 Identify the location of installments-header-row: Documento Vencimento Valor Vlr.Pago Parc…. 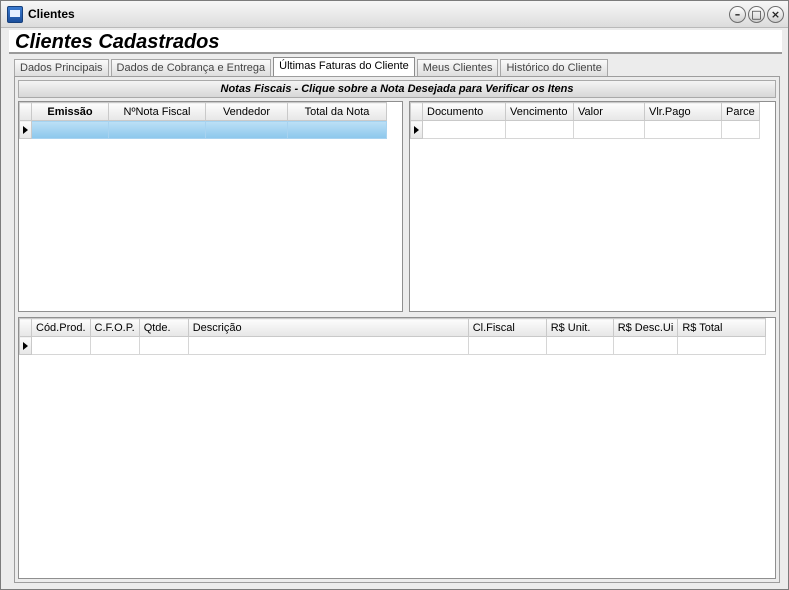
(585, 111).